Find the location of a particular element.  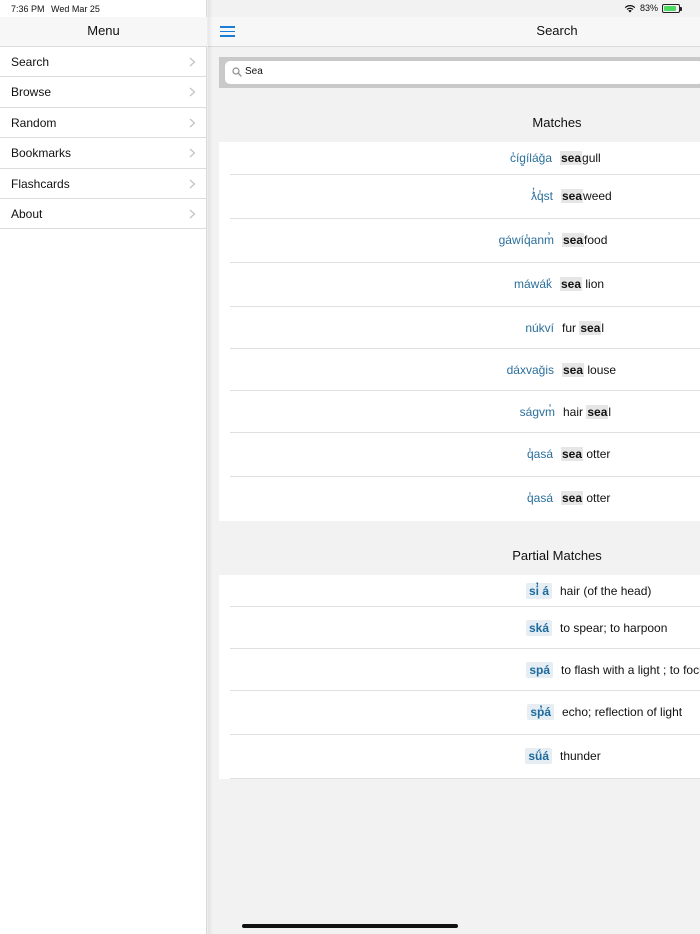

search-value: Sea is located at coordinates (254, 71).